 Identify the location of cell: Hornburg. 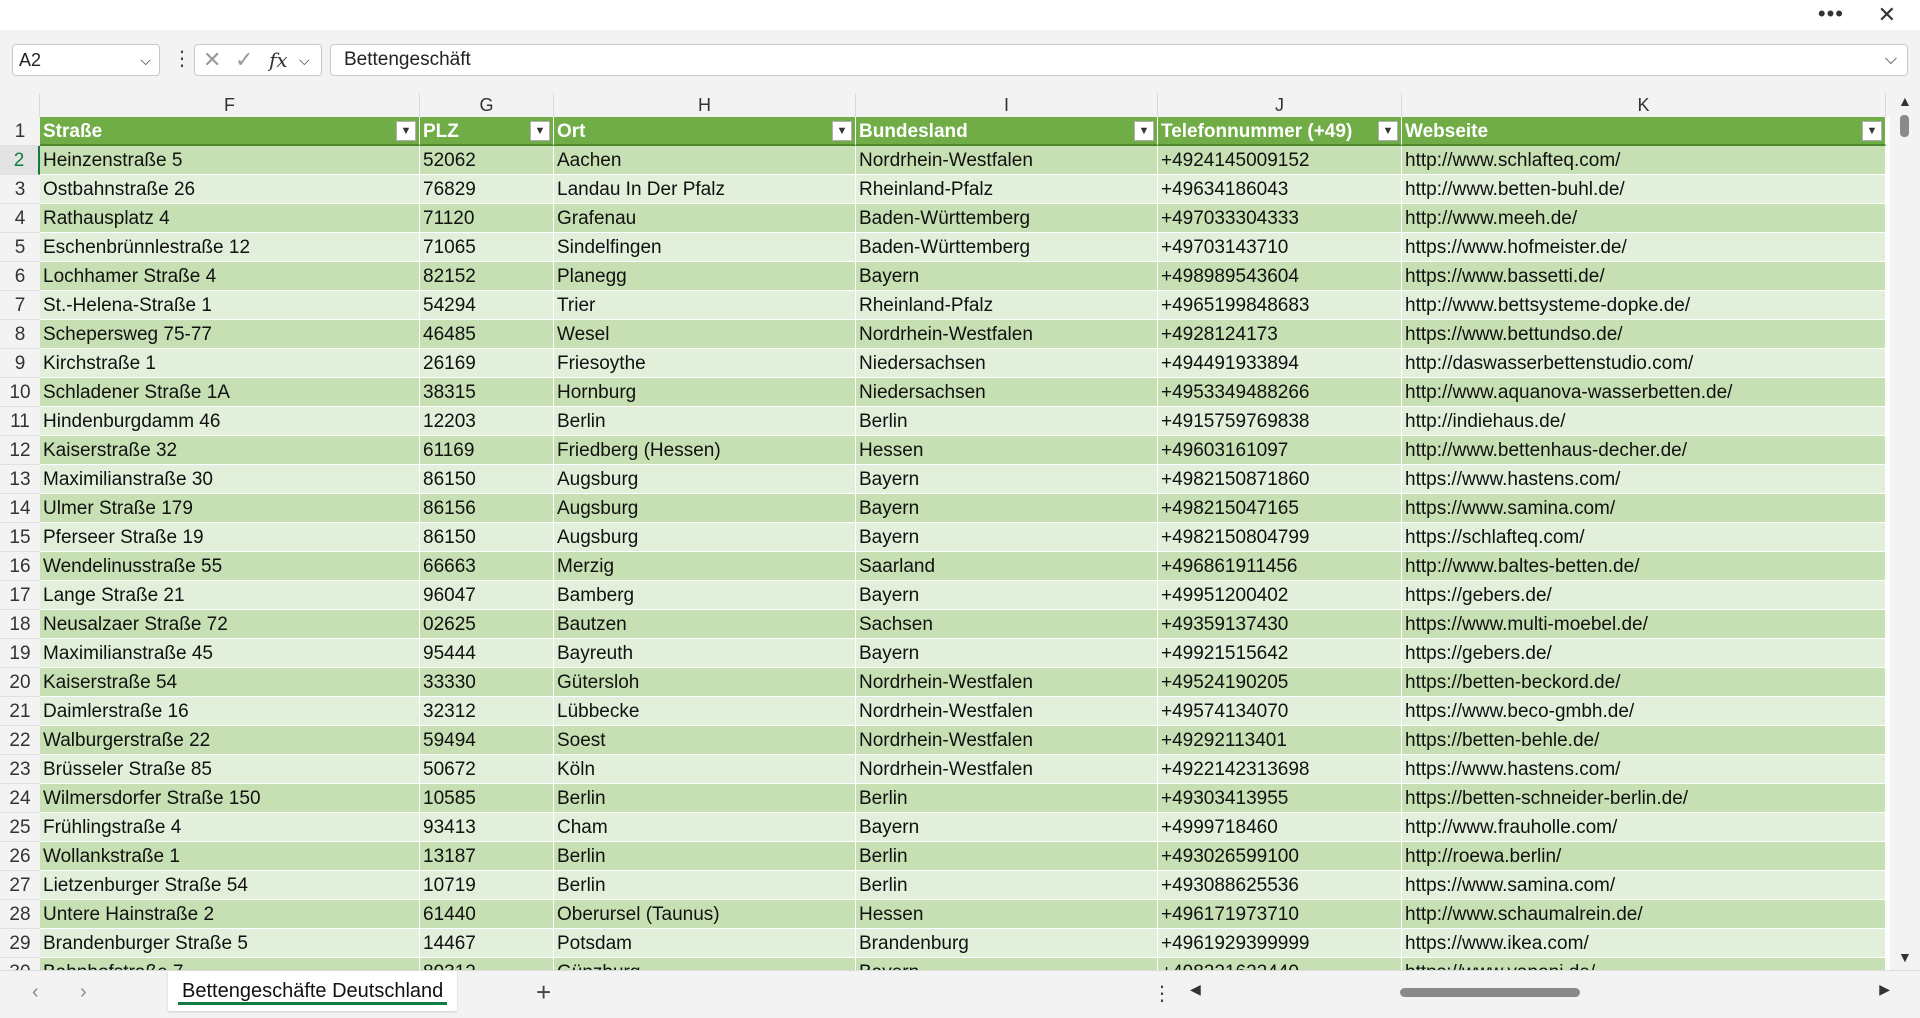
(705, 392).